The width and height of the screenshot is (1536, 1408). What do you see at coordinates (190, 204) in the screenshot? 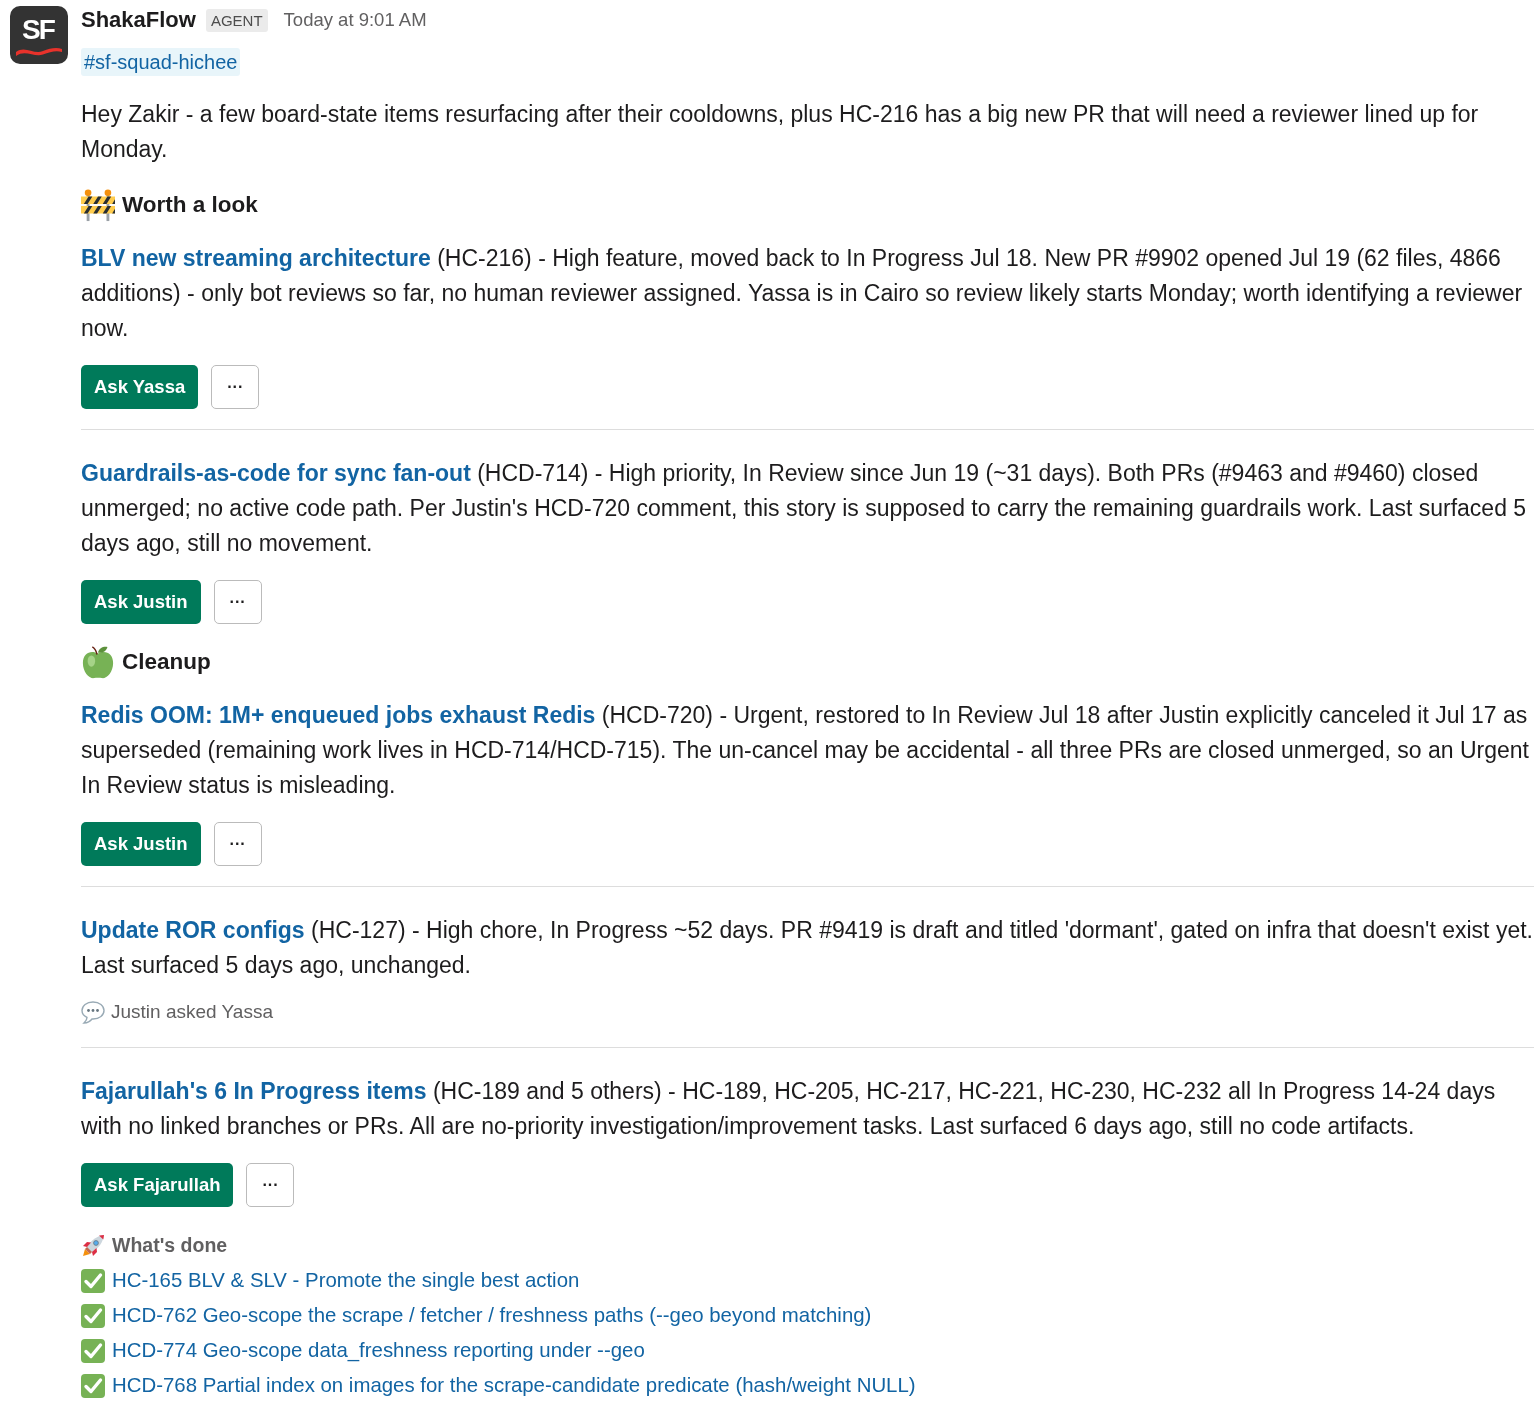
I see `section-heading: Worth a look` at bounding box center [190, 204].